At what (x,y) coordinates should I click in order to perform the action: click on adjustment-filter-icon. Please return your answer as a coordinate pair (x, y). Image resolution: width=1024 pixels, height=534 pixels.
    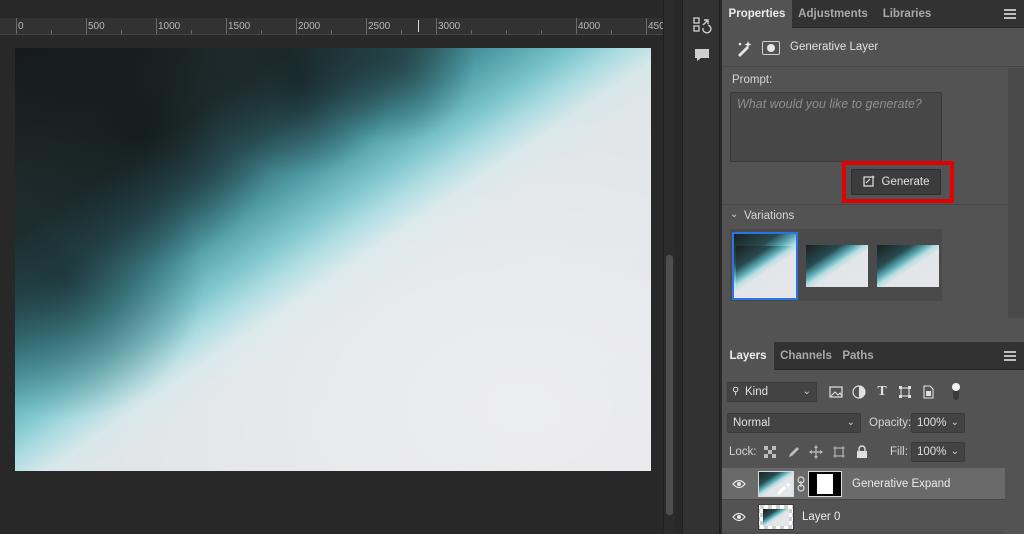
    Looking at the image, I should click on (859, 392).